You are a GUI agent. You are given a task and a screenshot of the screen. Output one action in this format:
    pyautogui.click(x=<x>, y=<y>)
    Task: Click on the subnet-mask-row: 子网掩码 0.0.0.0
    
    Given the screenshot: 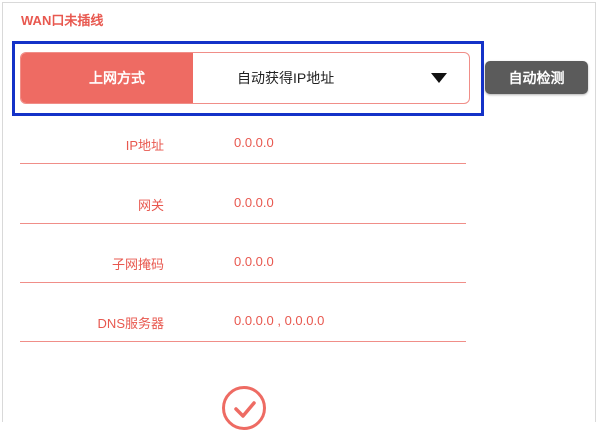 What is the action you would take?
    pyautogui.click(x=243, y=262)
    